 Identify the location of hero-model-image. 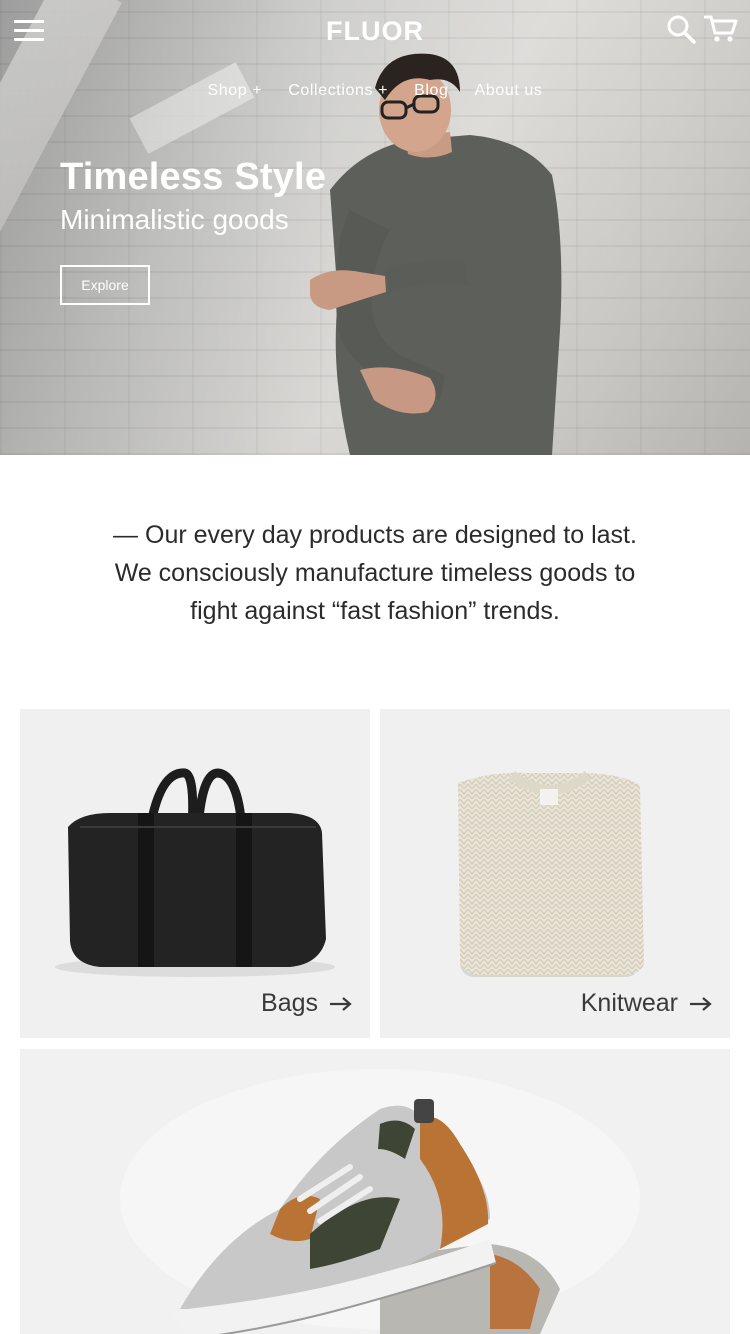
(436, 254).